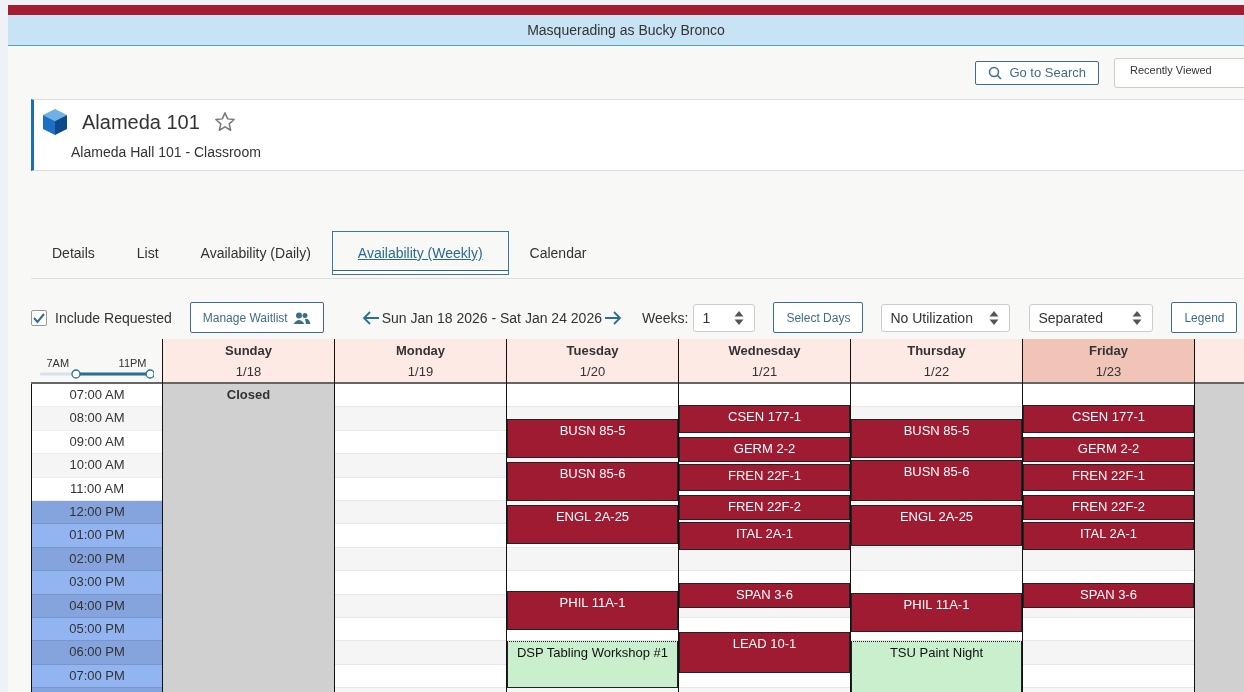 The width and height of the screenshot is (1244, 692). I want to click on weeks-select: 1, so click(724, 317).